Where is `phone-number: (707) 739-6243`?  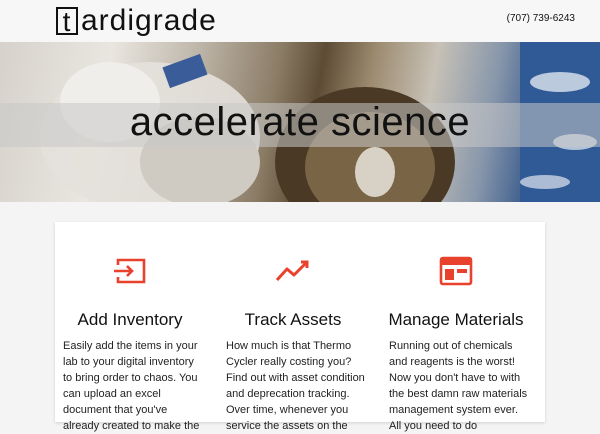 phone-number: (707) 739-6243 is located at coordinates (541, 18).